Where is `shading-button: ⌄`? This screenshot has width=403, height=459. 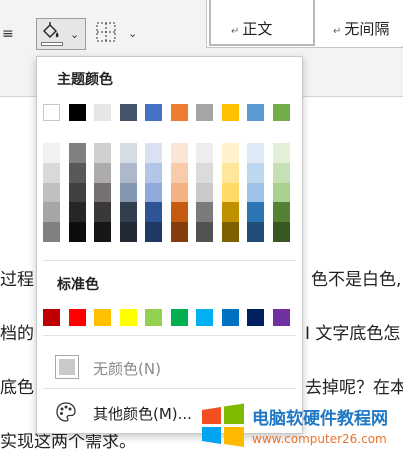
shading-button: ⌄ is located at coordinates (61, 34).